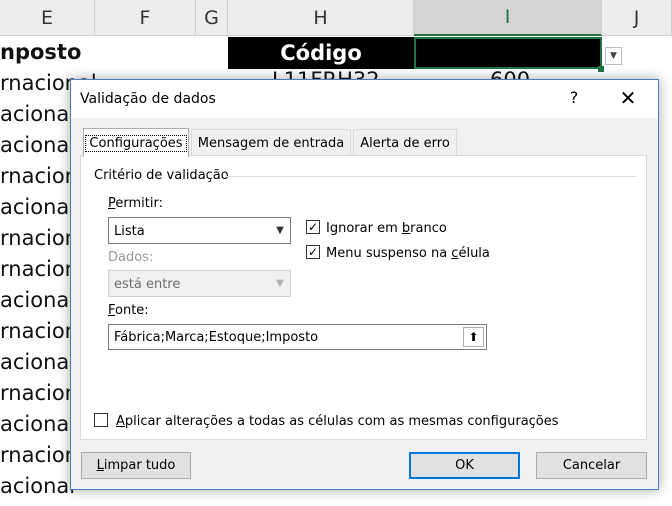  I want to click on aplicar-alteracoes-checkbox, so click(101, 420).